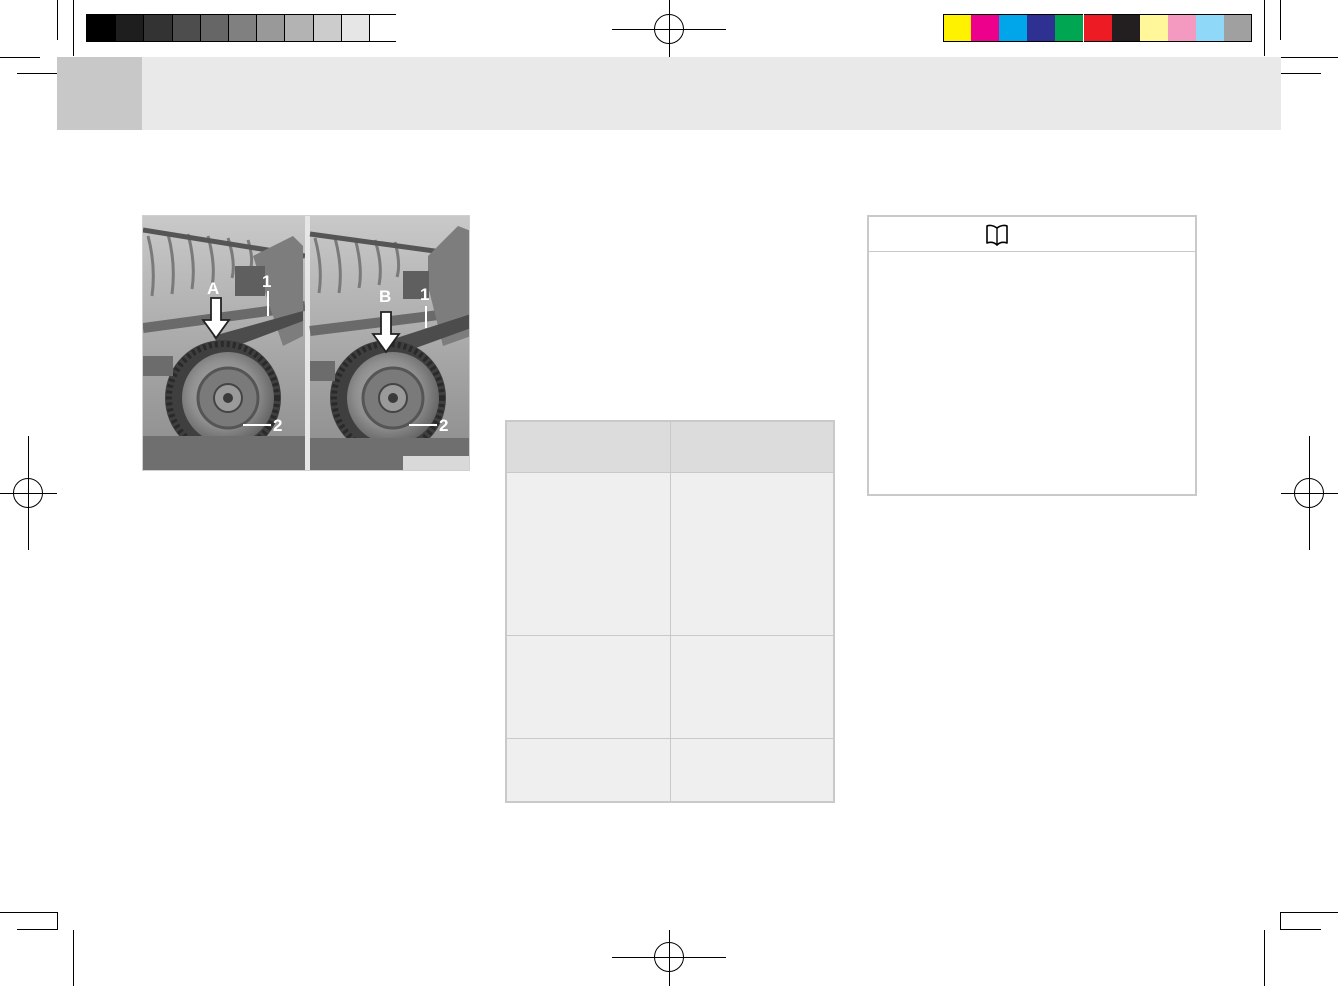  I want to click on photo-panel-left: A 1 2, so click(224, 343).